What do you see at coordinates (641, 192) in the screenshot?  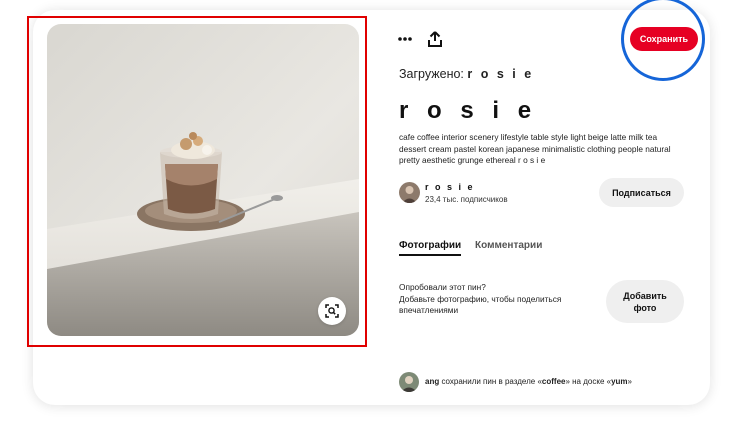 I see `follow-button: Подписаться` at bounding box center [641, 192].